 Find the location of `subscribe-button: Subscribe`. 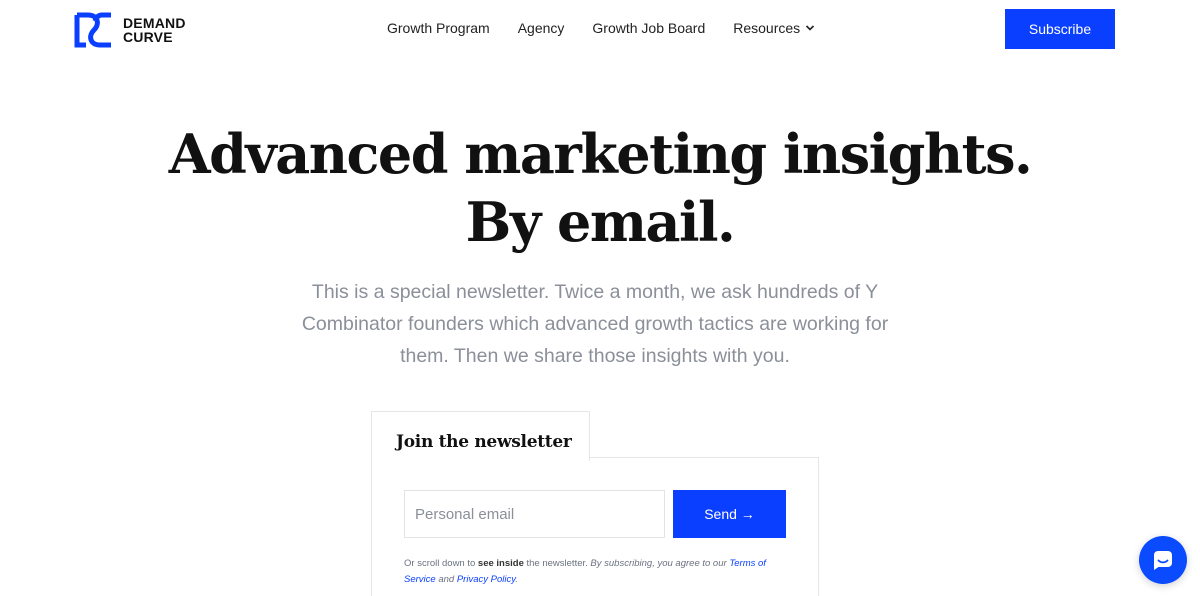

subscribe-button: Subscribe is located at coordinates (1060, 29).